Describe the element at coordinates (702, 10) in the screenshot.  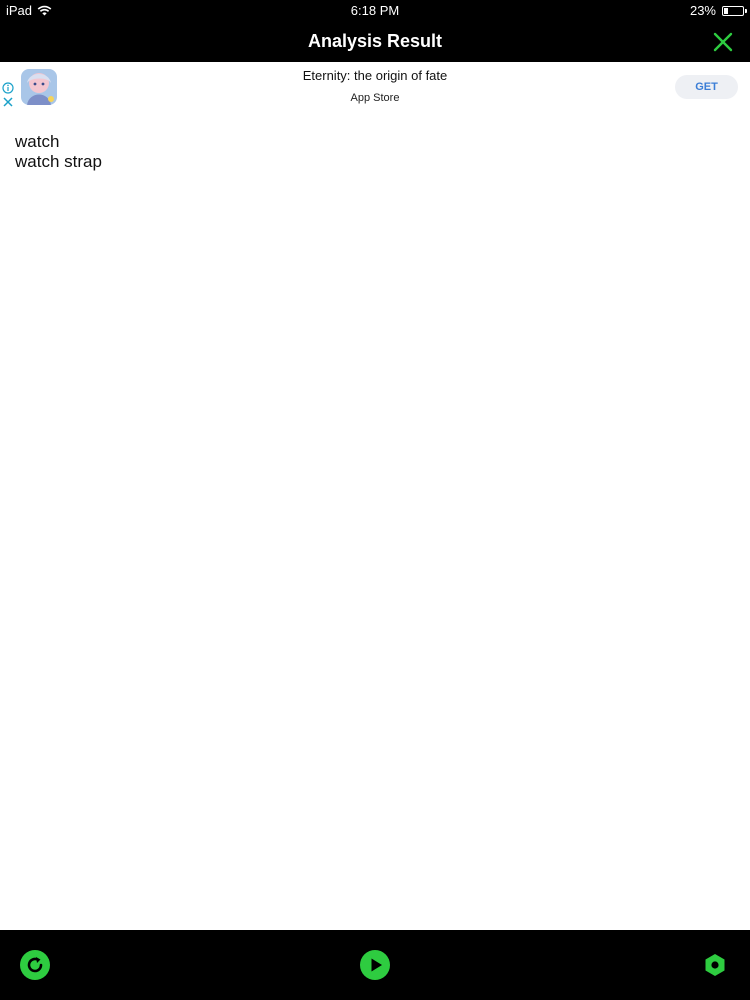
I see `battery-percent: 23%` at that location.